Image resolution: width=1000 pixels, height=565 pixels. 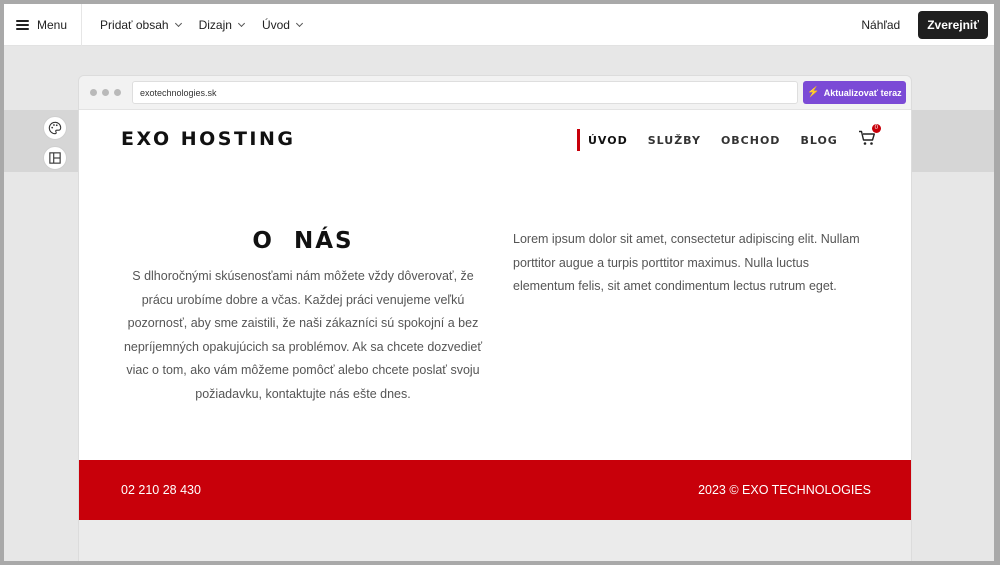 What do you see at coordinates (303, 241) in the screenshot?
I see `about-title: O NÁS` at bounding box center [303, 241].